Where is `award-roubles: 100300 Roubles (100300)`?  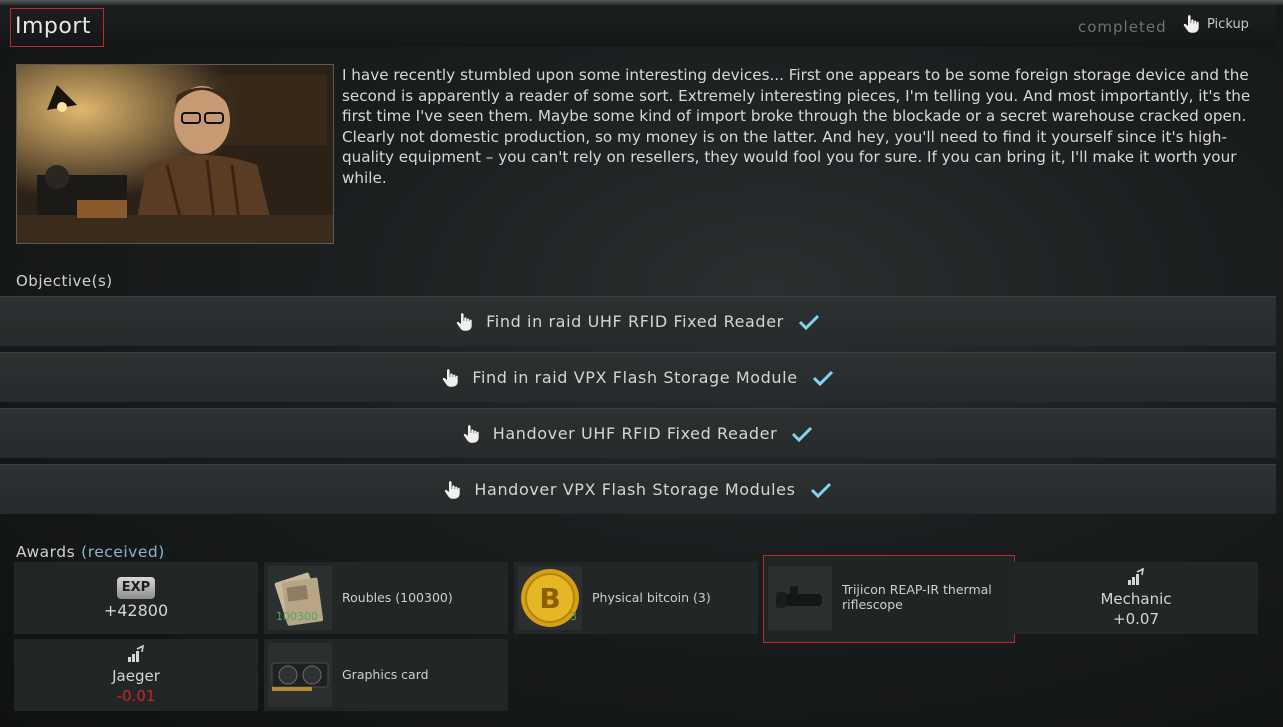
award-roubles: 100300 Roubles (100300) is located at coordinates (386, 598).